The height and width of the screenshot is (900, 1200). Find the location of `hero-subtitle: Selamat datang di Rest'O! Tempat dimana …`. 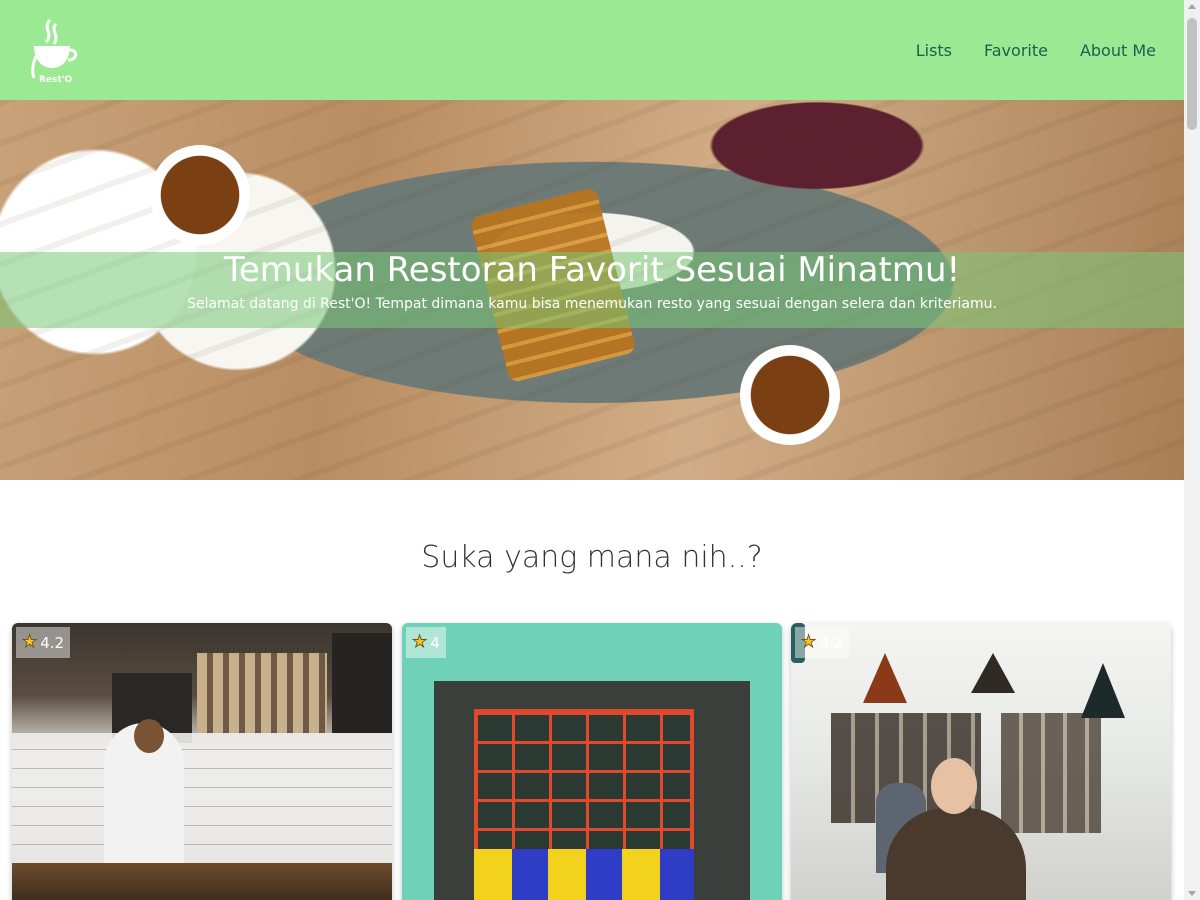

hero-subtitle: Selamat datang di Rest'O! Tempat dimana … is located at coordinates (592, 304).